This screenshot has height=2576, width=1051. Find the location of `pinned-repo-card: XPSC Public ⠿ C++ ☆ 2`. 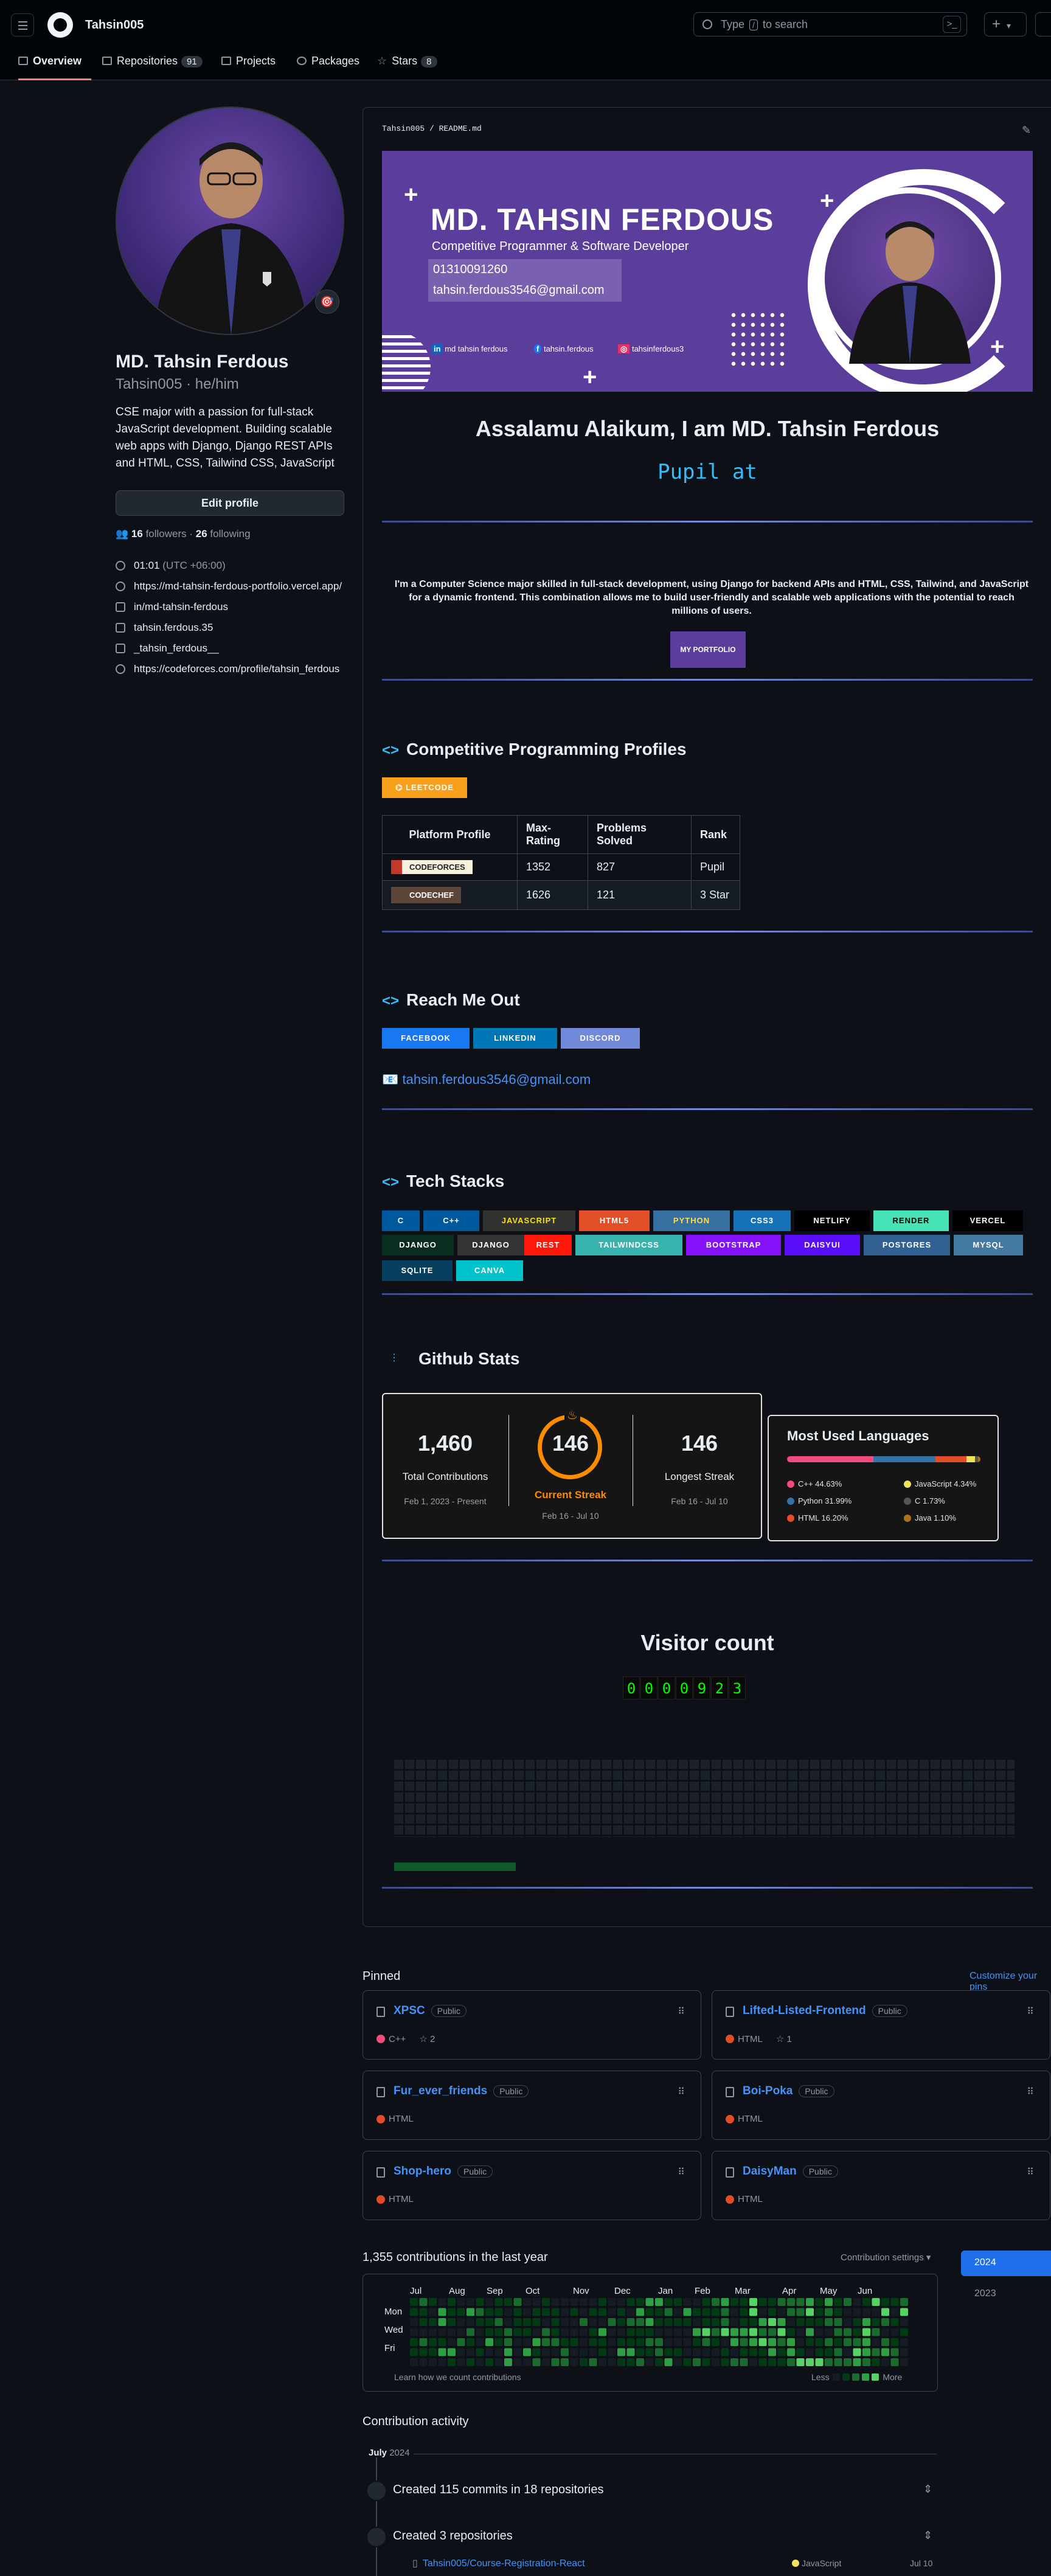

pinned-repo-card: XPSC Public ⠿ C++ ☆ 2 is located at coordinates (531, 2025).